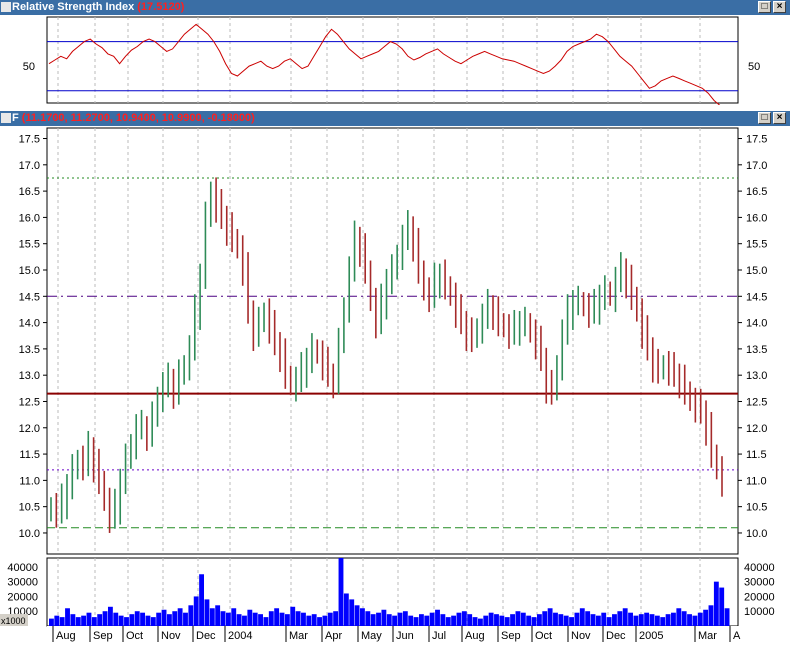 This screenshot has width=790, height=649. Describe the element at coordinates (759, 583) in the screenshot. I see `volume-tick-label-right: 30000` at that location.